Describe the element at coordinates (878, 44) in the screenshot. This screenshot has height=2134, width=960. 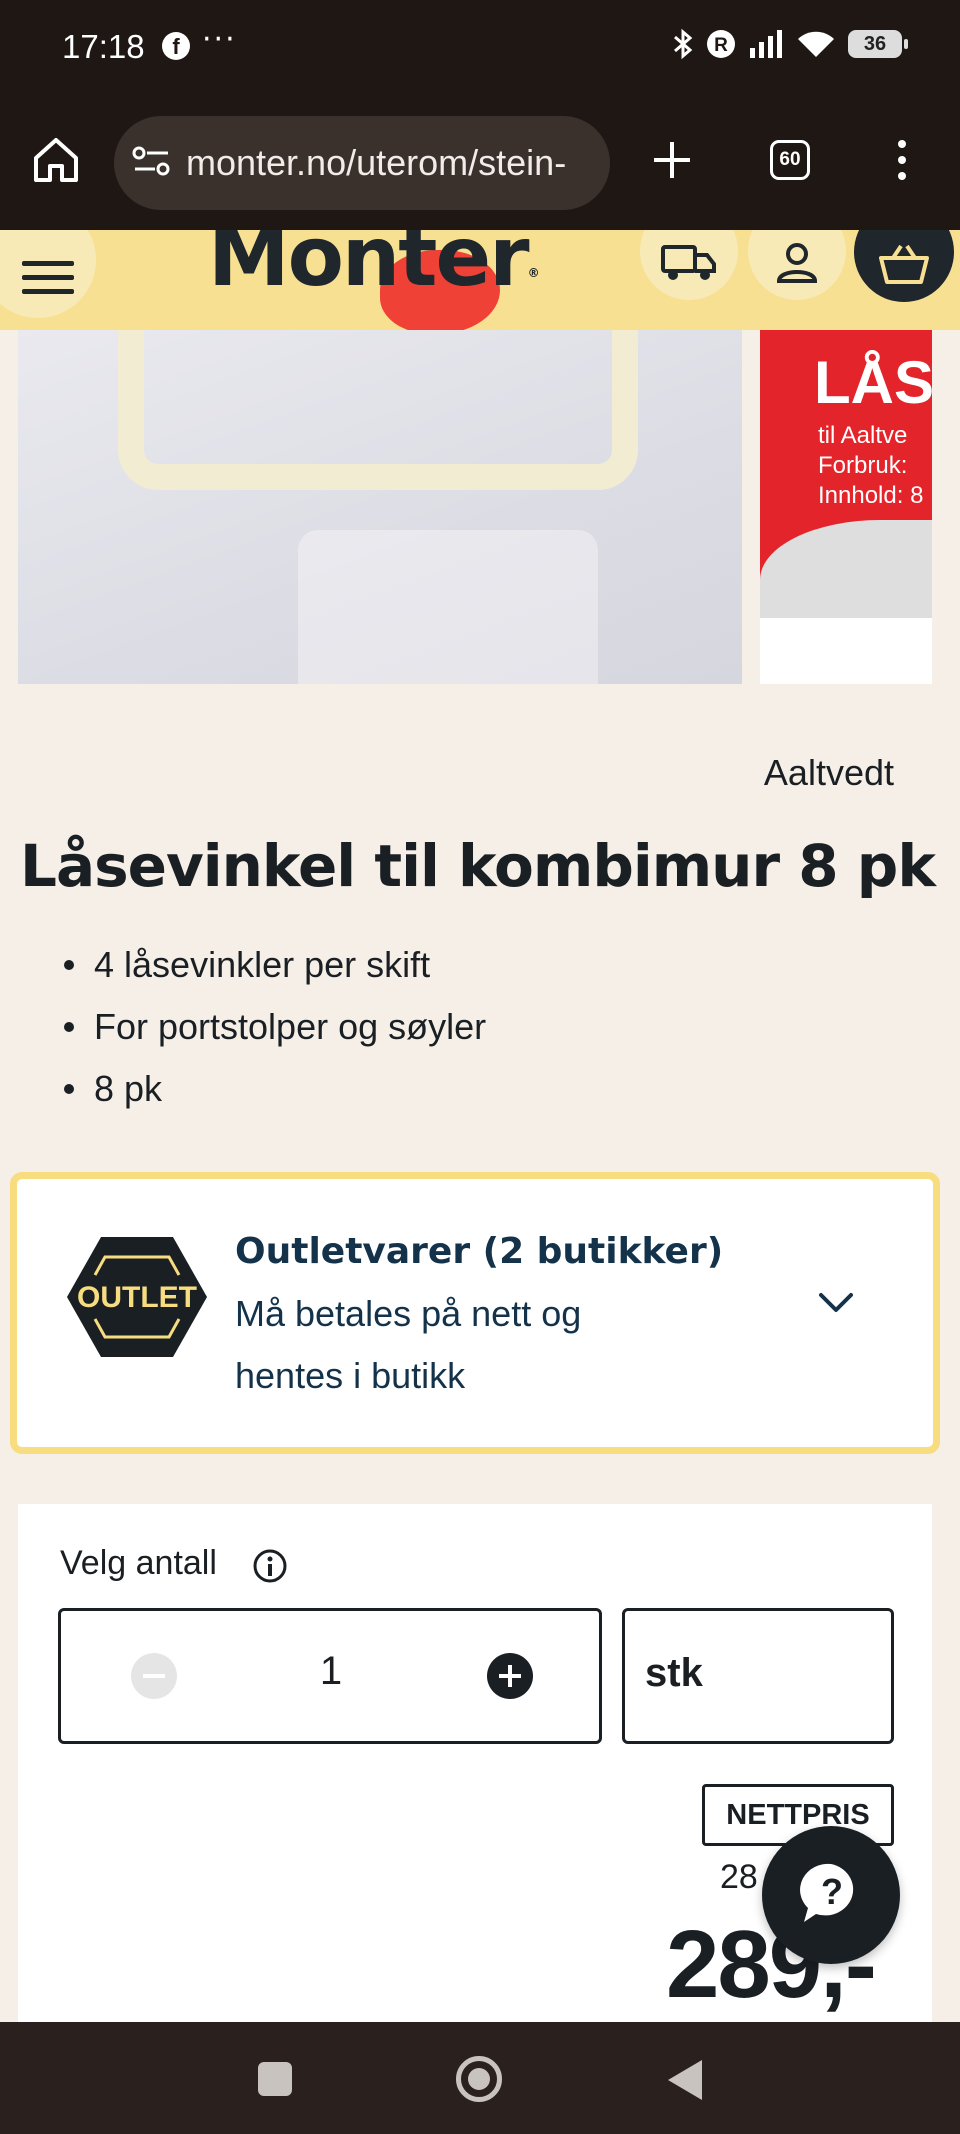
I see `battery-icon: 36` at that location.